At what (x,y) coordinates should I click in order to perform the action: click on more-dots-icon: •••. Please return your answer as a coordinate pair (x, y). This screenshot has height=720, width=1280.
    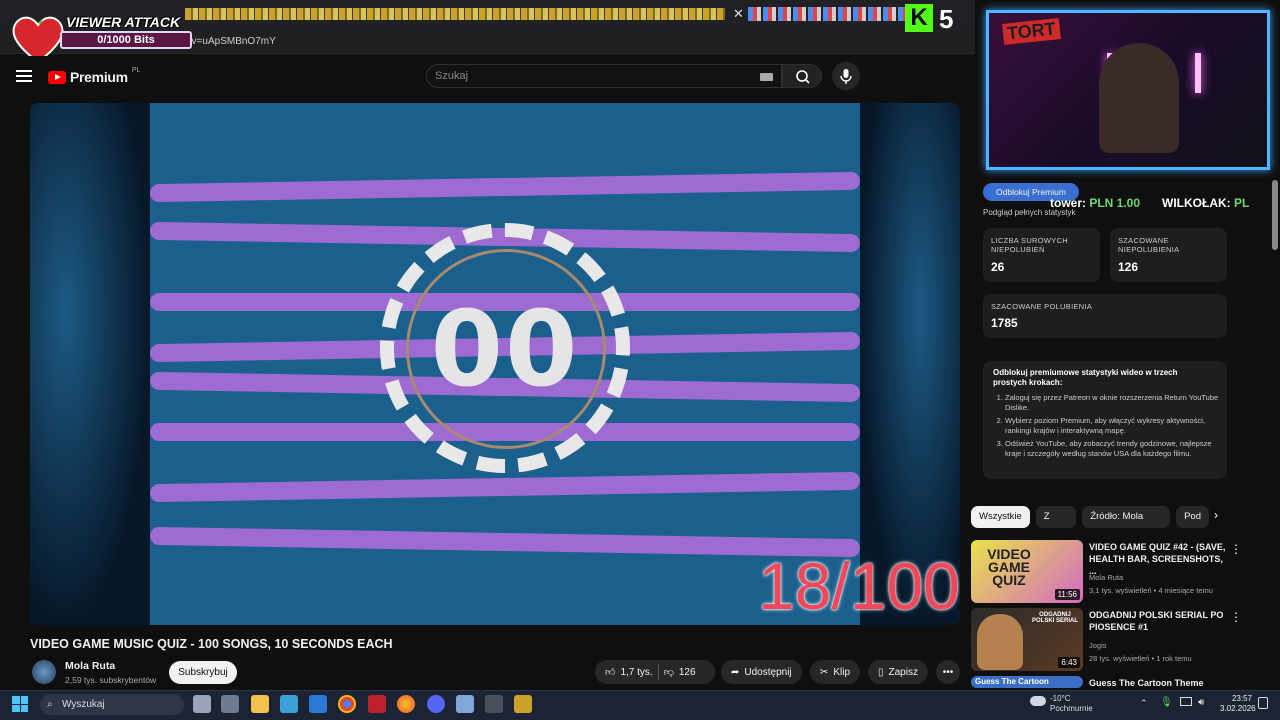
    Looking at the image, I should click on (948, 672).